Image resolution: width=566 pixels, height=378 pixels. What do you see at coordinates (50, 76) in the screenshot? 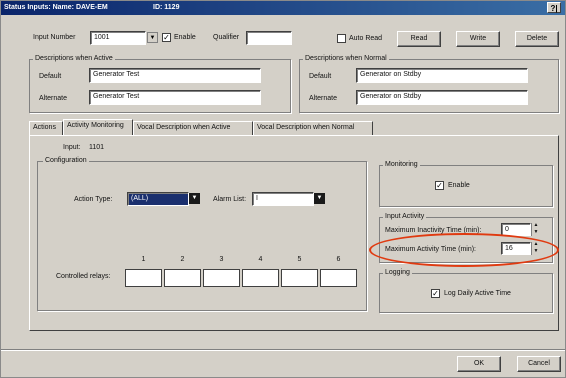
I see `active-default-label: Default` at bounding box center [50, 76].